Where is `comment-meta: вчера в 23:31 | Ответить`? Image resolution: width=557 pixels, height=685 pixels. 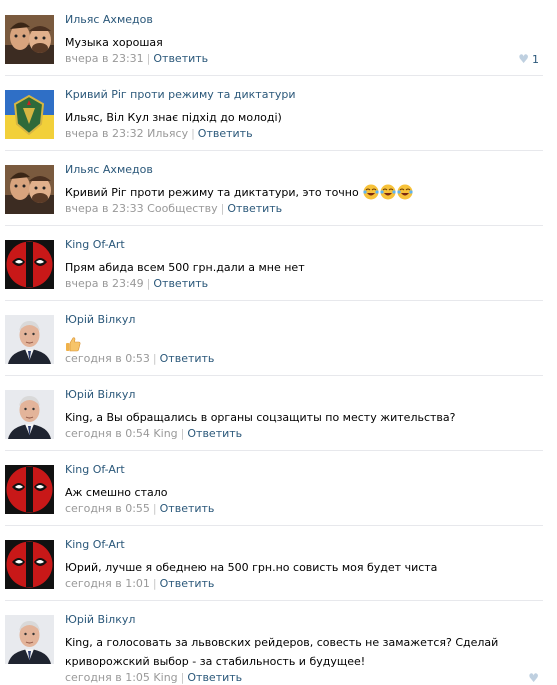
comment-meta: вчера в 23:31 | Ответить is located at coordinates (137, 58).